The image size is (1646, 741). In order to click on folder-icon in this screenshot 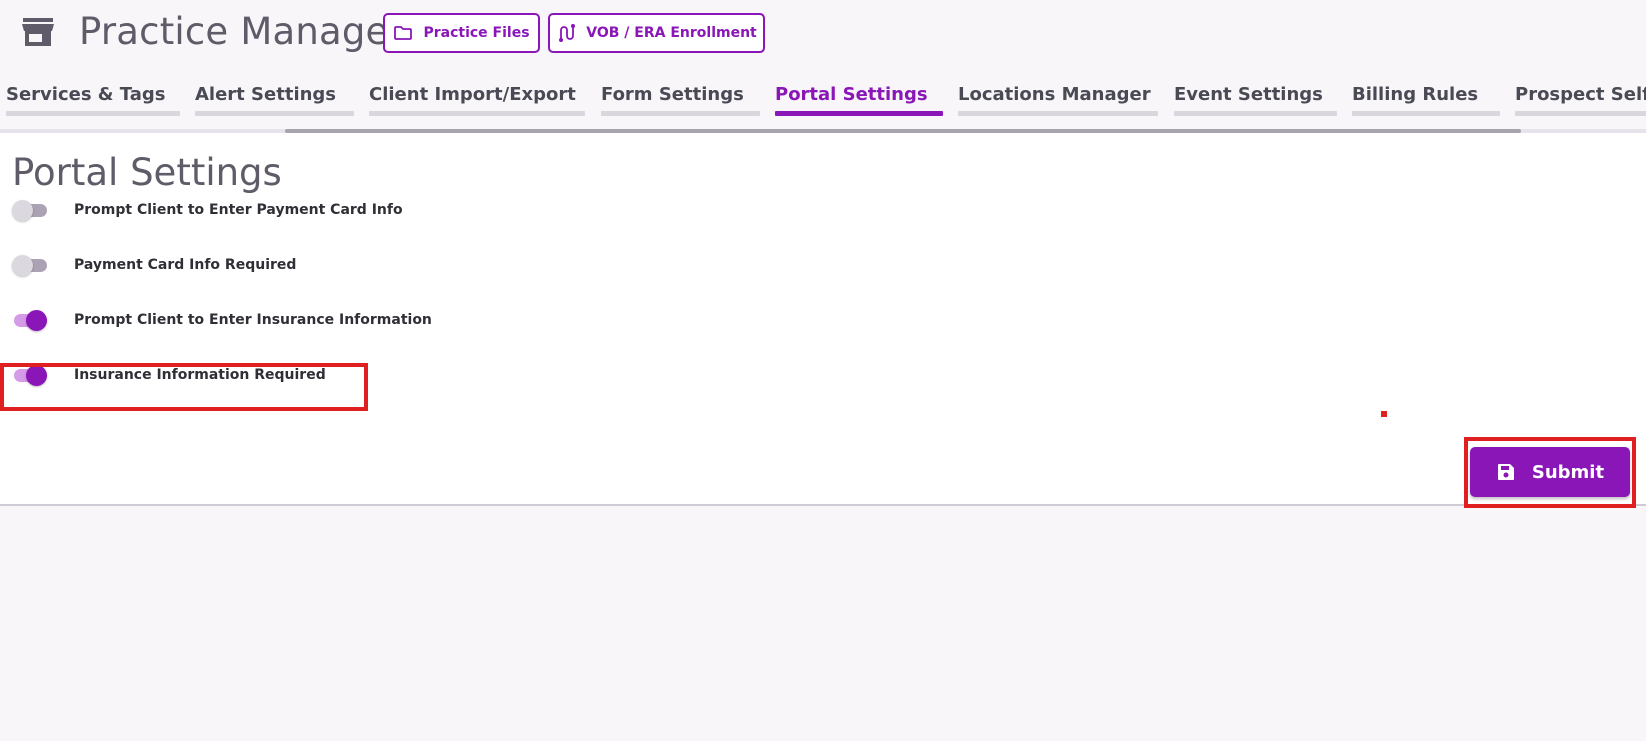, I will do `click(403, 33)`.